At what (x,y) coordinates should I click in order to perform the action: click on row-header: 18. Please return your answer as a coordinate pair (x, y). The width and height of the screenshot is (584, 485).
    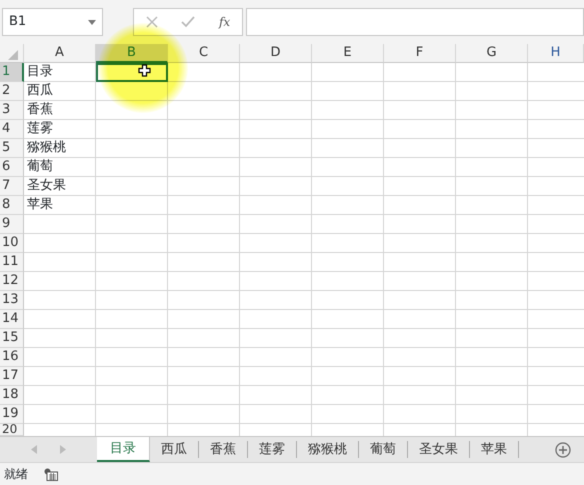
    Looking at the image, I should click on (12, 395).